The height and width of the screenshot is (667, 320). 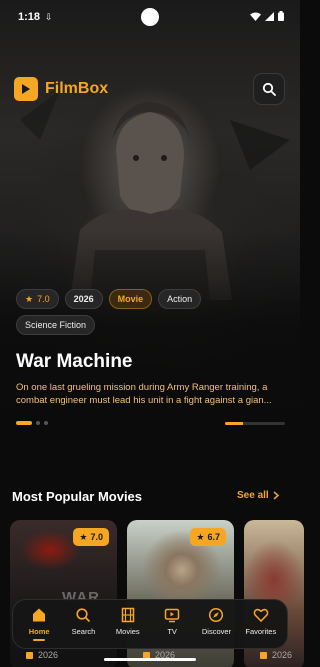 I want to click on section-title: Most Popular Movies, so click(x=77, y=496).